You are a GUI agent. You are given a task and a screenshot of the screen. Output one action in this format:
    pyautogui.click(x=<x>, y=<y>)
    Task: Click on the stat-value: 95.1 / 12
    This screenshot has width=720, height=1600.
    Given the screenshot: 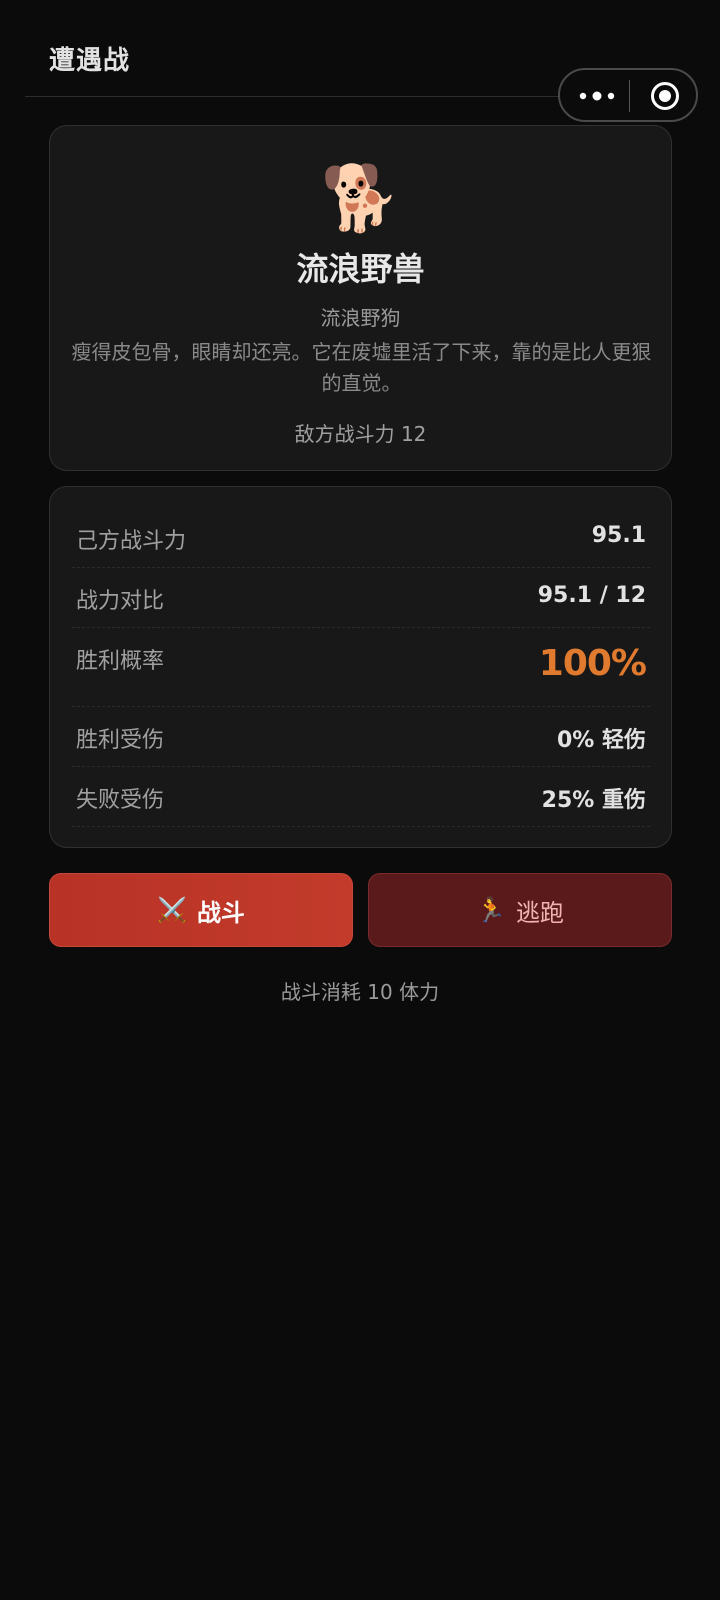 What is the action you would take?
    pyautogui.click(x=591, y=595)
    